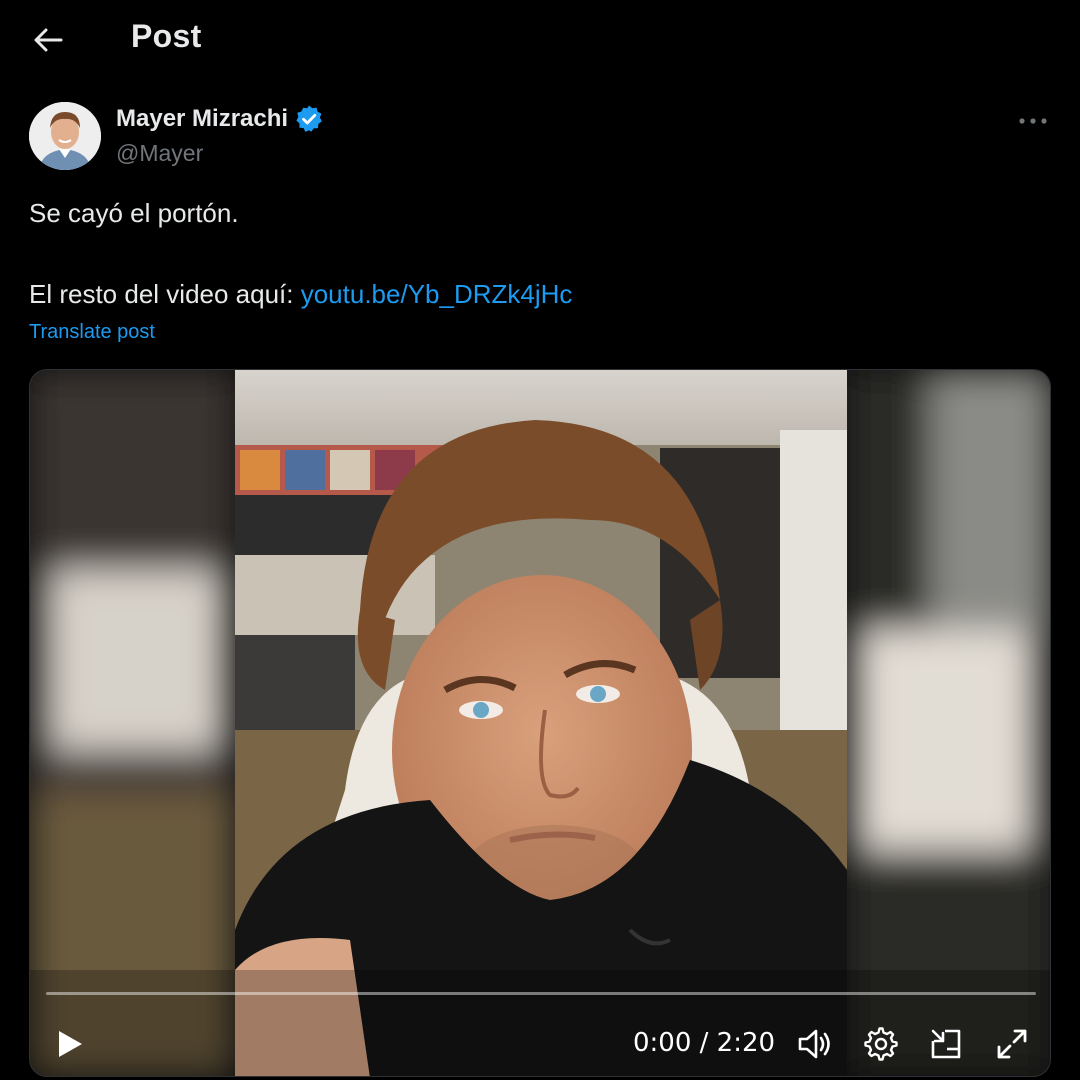 The width and height of the screenshot is (1080, 1080). I want to click on picture-in-picture-button, so click(946, 1044).